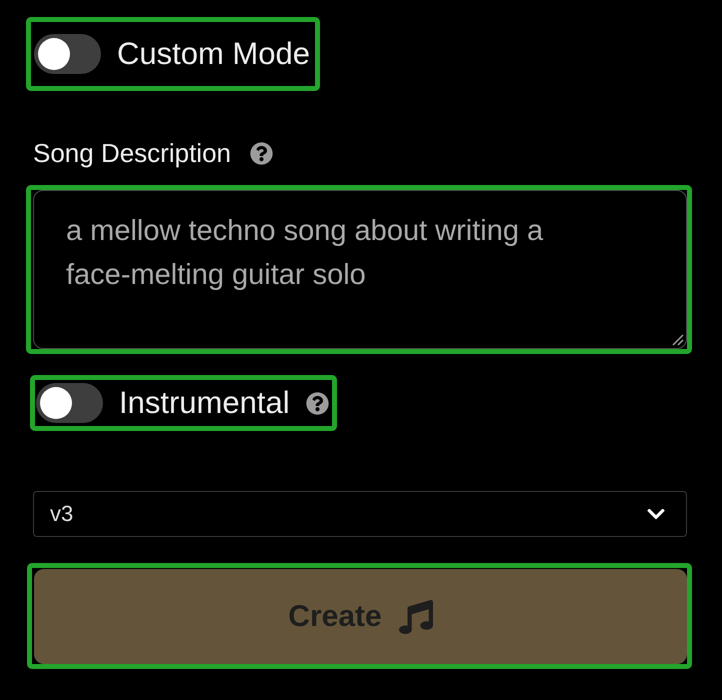 The image size is (722, 700). Describe the element at coordinates (360, 514) in the screenshot. I see `model-select: v3` at that location.